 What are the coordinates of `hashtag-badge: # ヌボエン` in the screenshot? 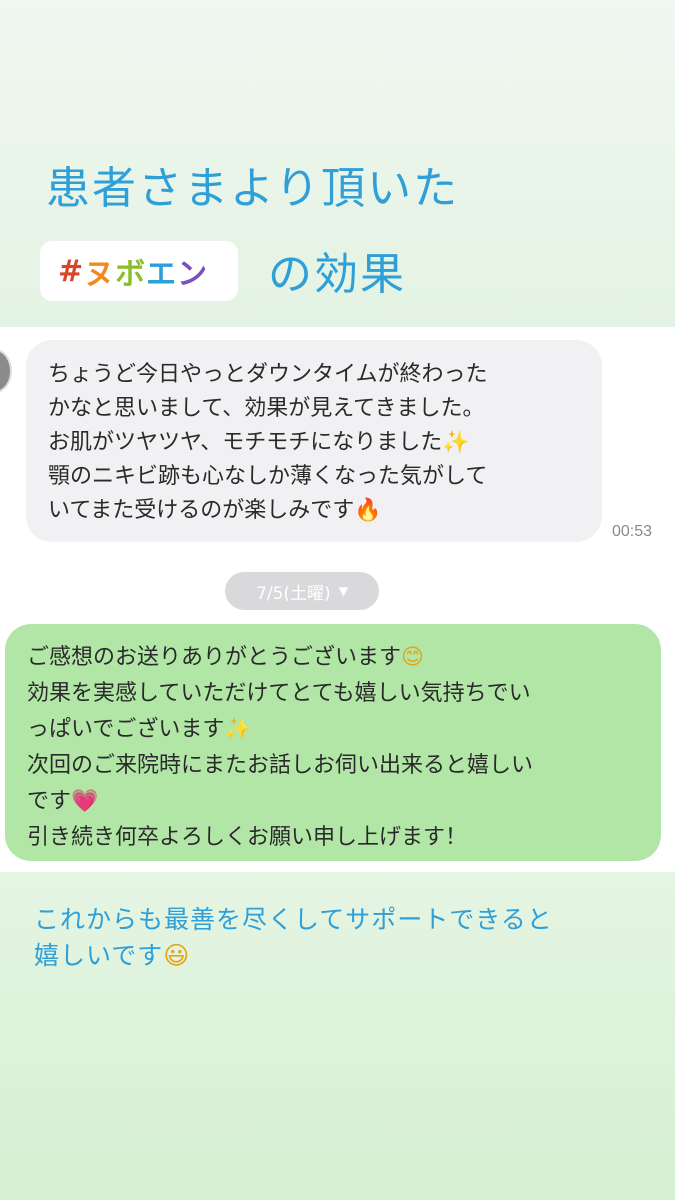 It's located at (139, 271).